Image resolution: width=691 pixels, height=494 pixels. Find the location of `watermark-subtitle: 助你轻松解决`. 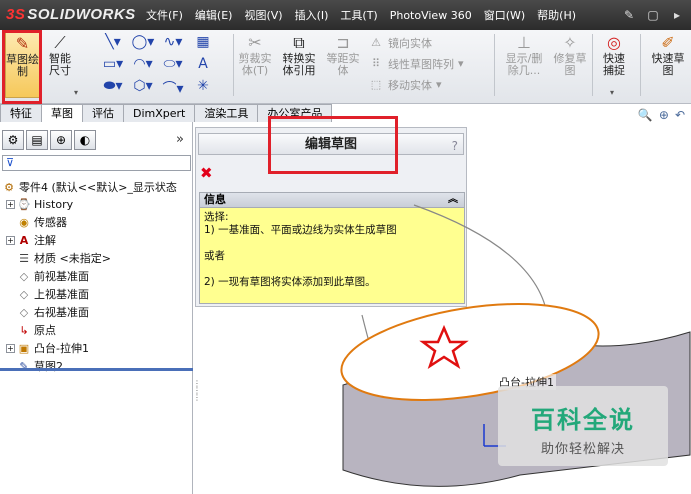

watermark-subtitle: 助你轻松解决 is located at coordinates (582, 449).